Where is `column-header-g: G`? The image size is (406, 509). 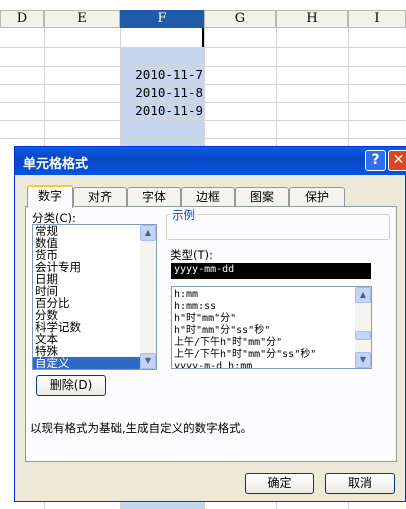
column-header-g: G is located at coordinates (240, 19).